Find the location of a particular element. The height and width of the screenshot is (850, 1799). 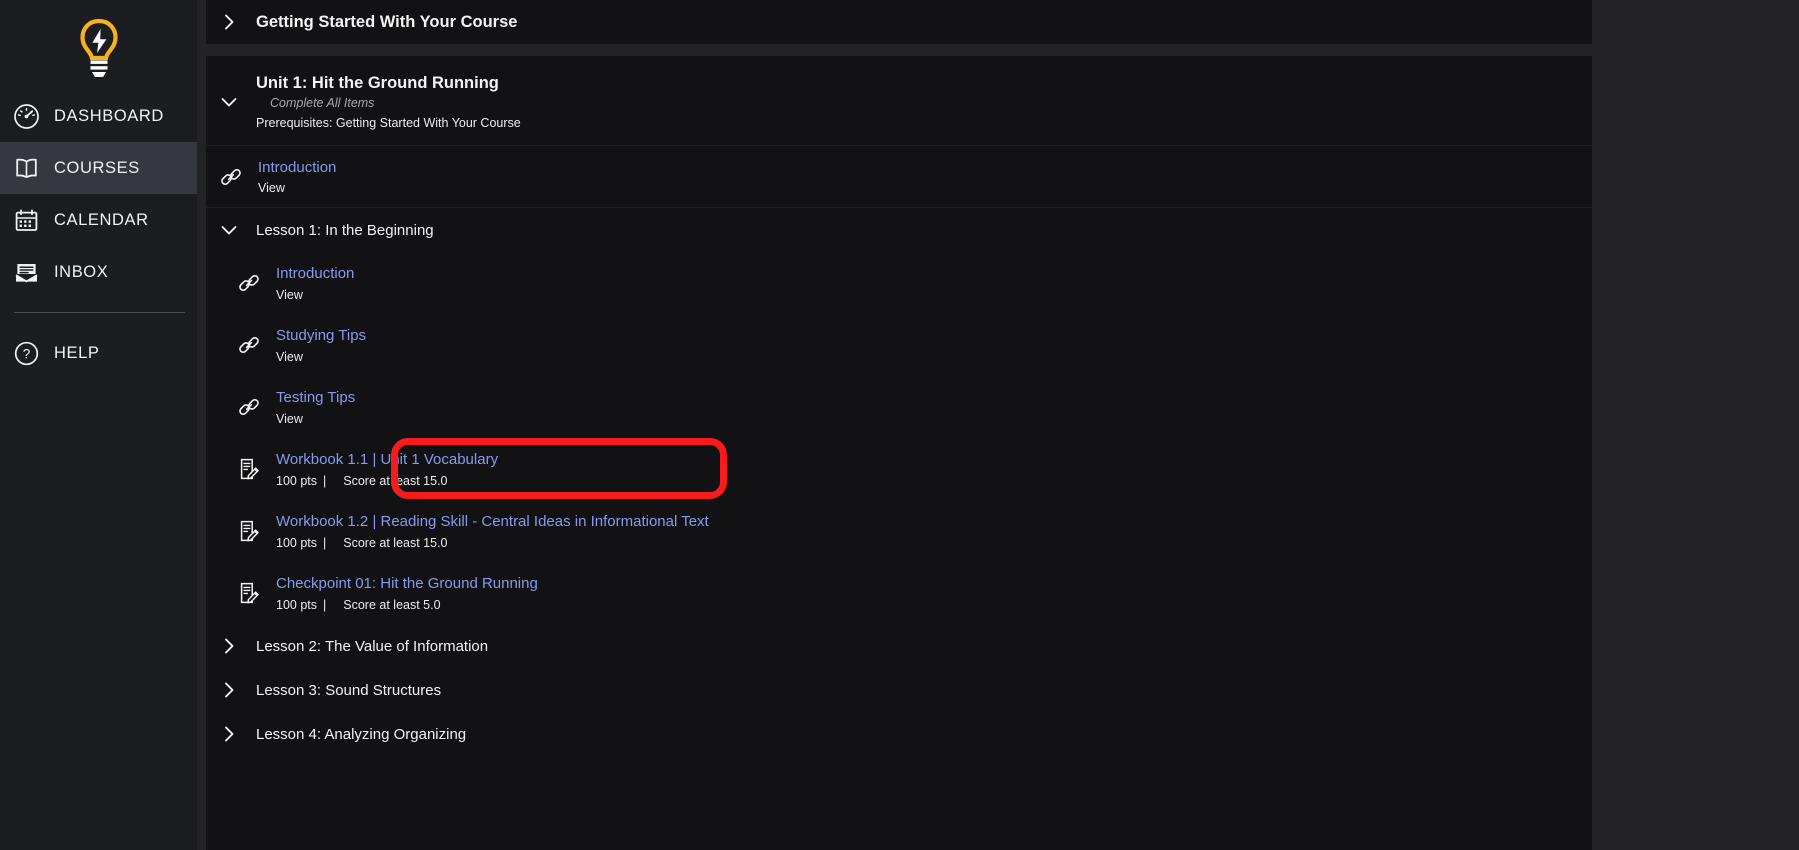

lesson-header-lesson-1: Lesson 1: In the Beginning is located at coordinates (899, 230).